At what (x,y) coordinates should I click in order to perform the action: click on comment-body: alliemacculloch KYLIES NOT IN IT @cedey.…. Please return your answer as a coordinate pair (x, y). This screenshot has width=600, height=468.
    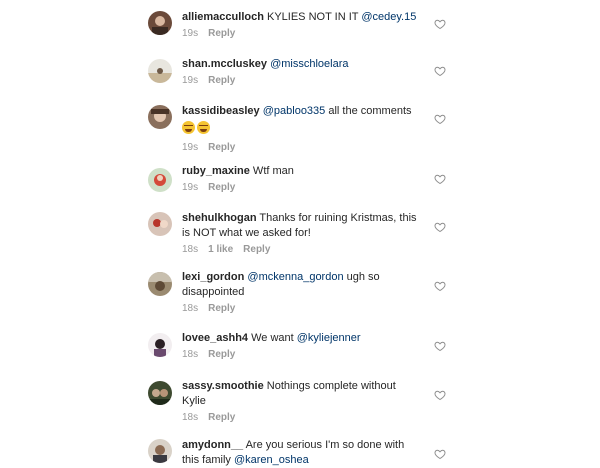
    Looking at the image, I should click on (302, 25).